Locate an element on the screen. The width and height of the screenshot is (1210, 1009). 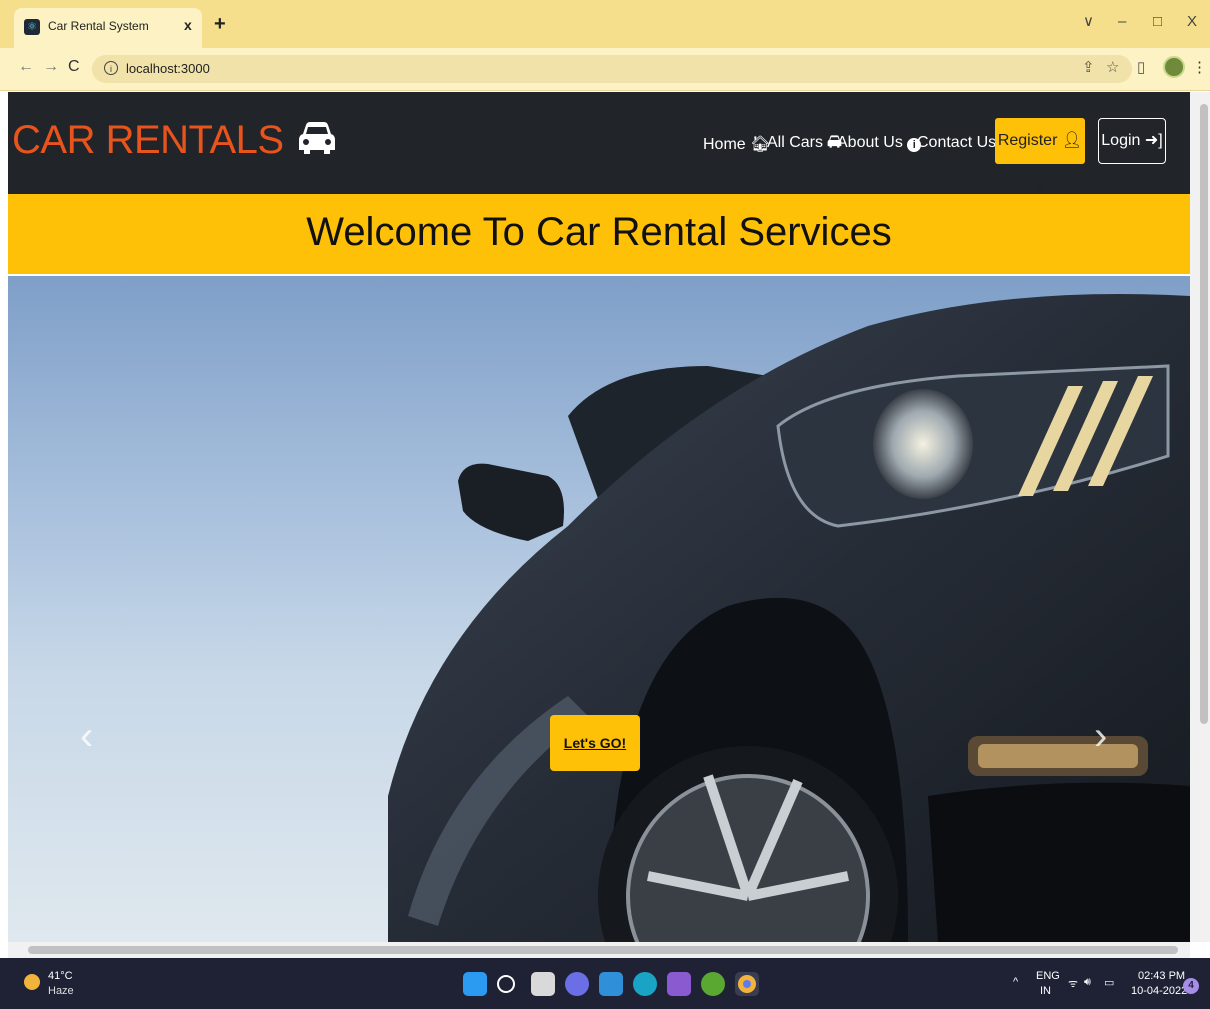
clock-date: 10-04-2022 is located at coordinates (1159, 991).